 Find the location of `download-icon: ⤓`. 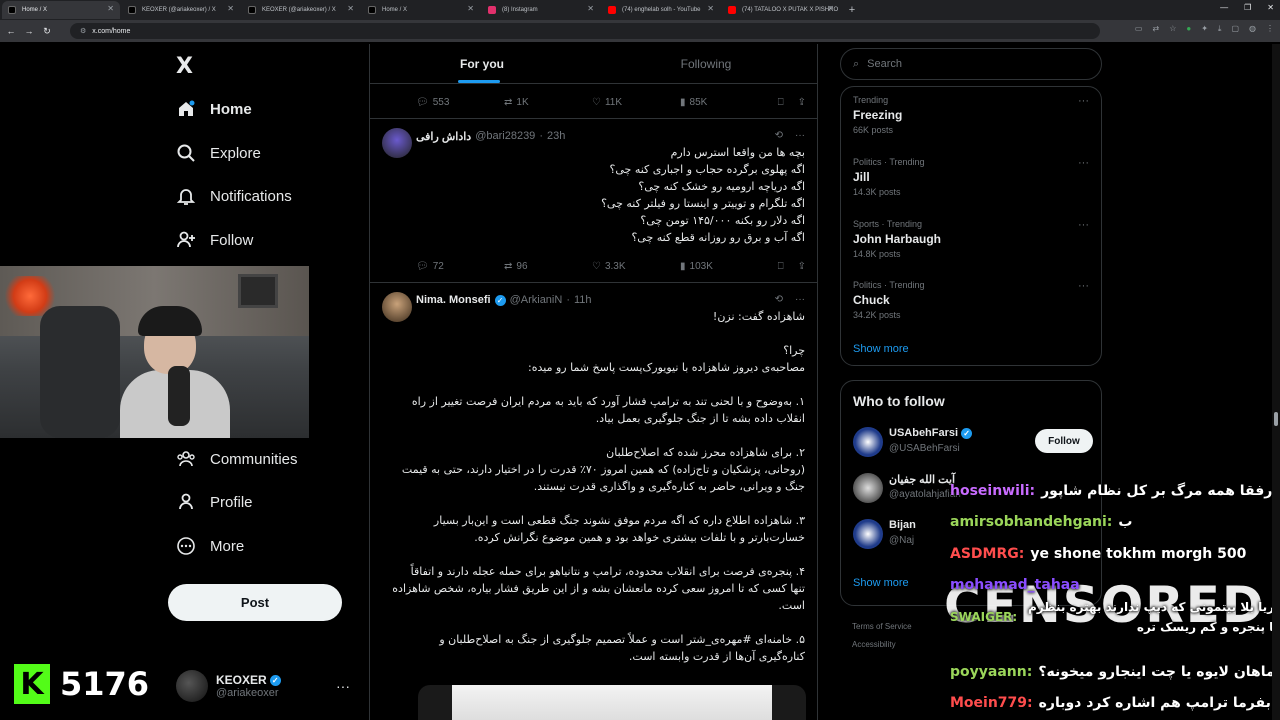

download-icon: ⤓ is located at coordinates (1220, 29).